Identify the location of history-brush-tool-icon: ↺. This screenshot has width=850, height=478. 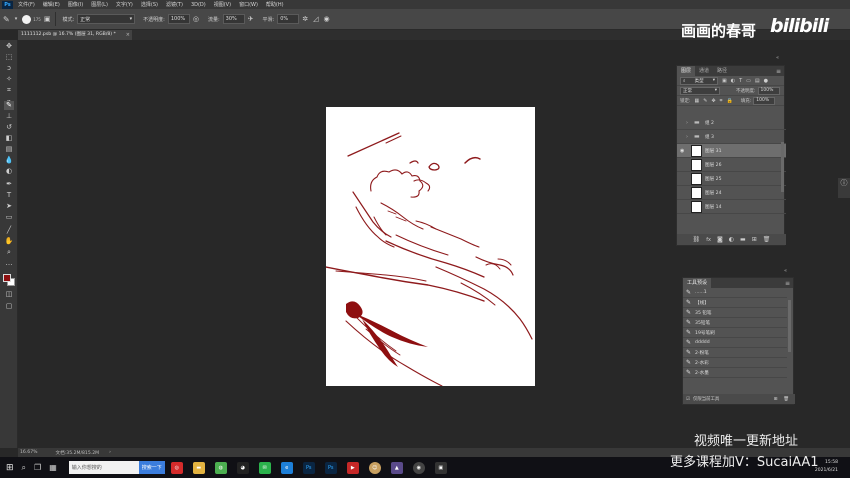
(9, 127).